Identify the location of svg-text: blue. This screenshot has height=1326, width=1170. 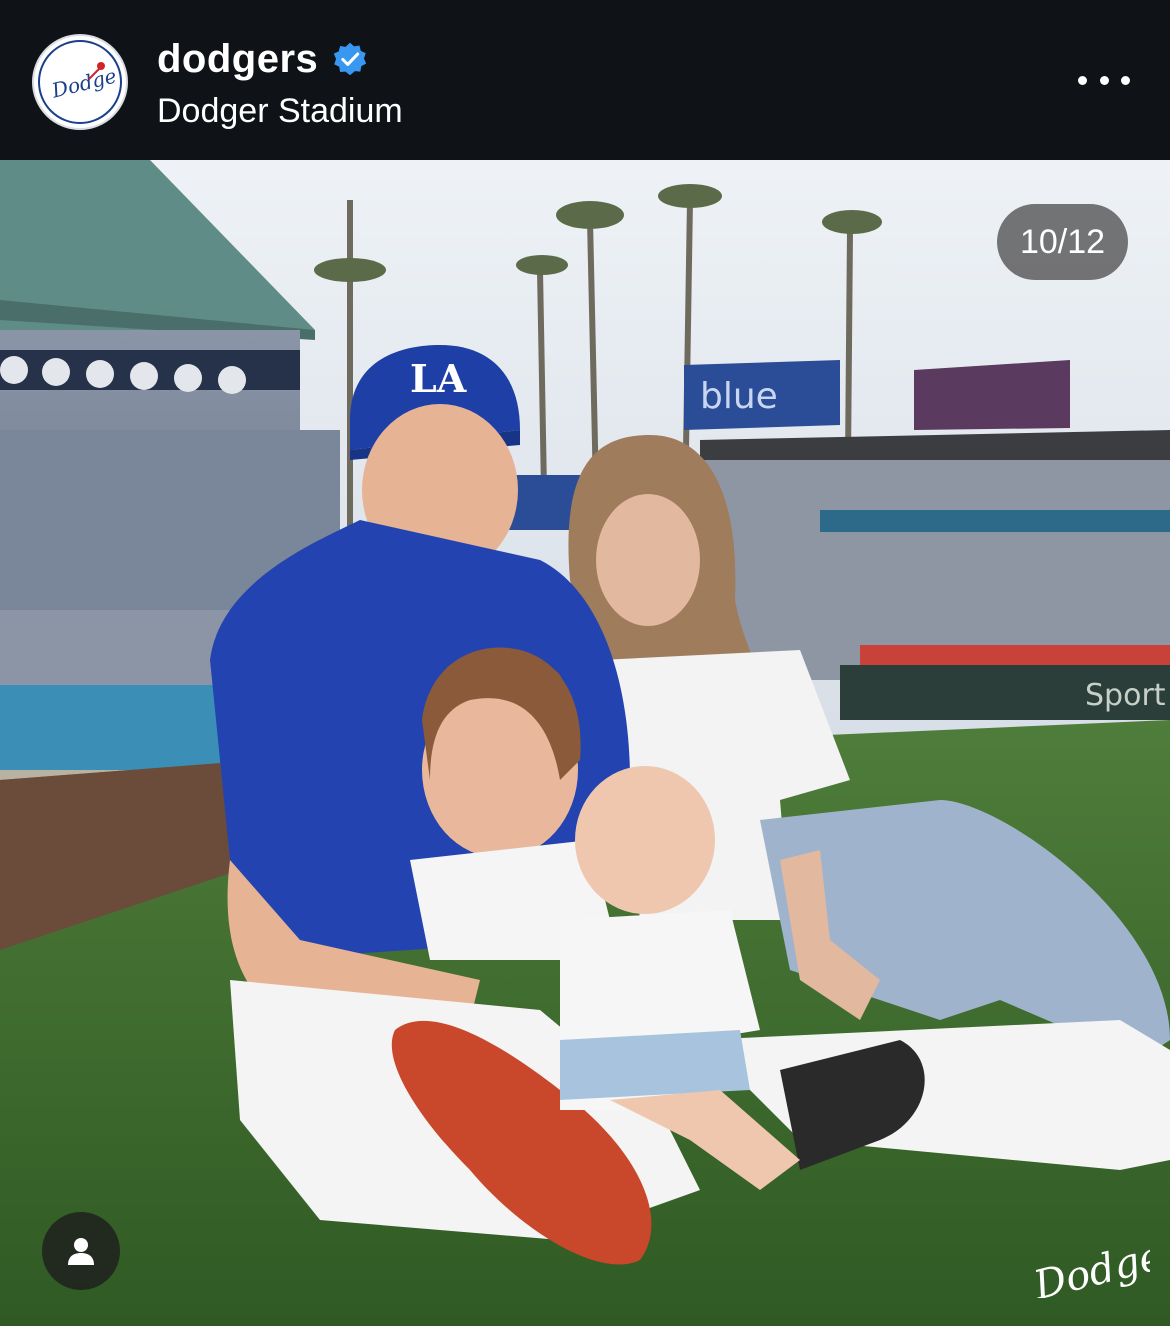
(739, 396).